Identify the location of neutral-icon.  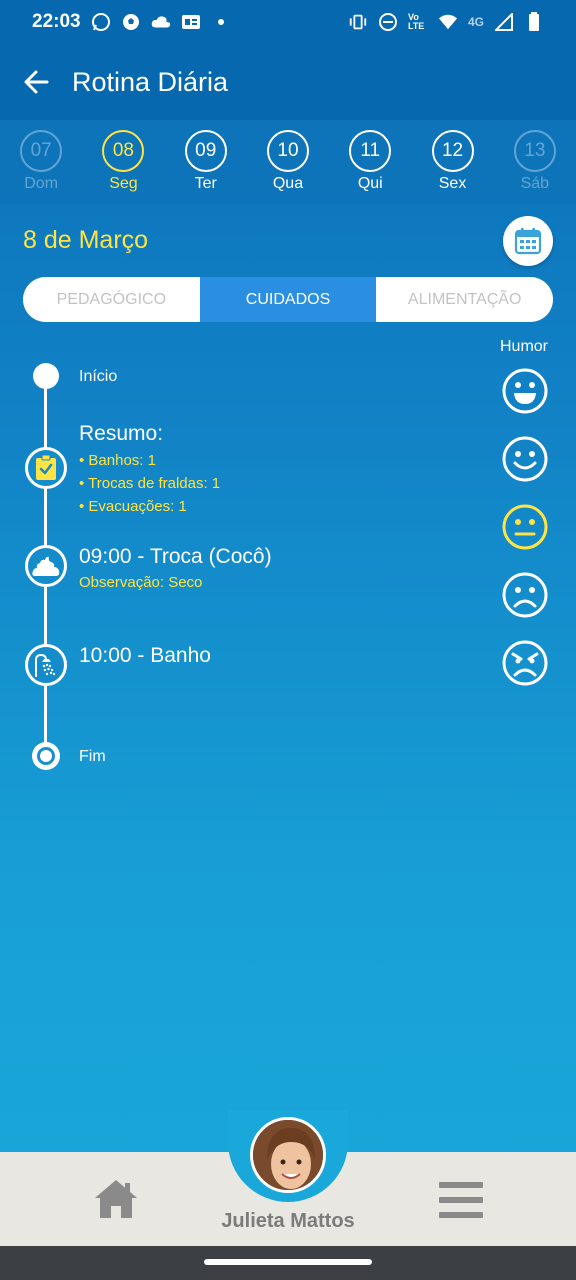
(525, 527).